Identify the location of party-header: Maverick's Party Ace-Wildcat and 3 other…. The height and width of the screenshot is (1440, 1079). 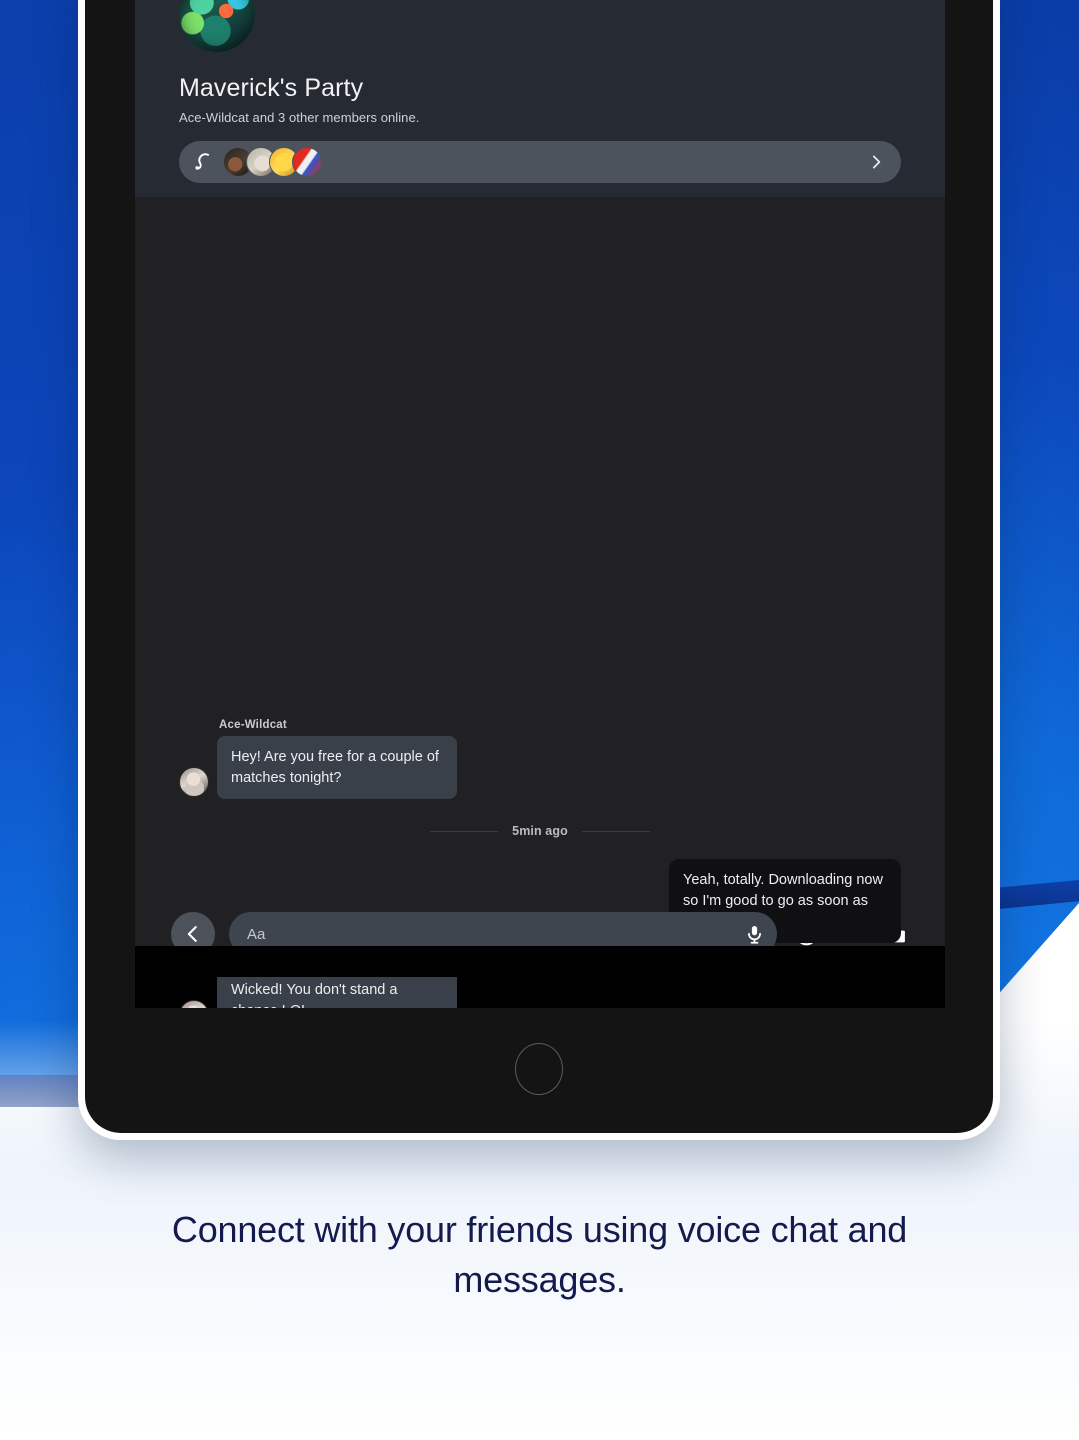
(540, 98).